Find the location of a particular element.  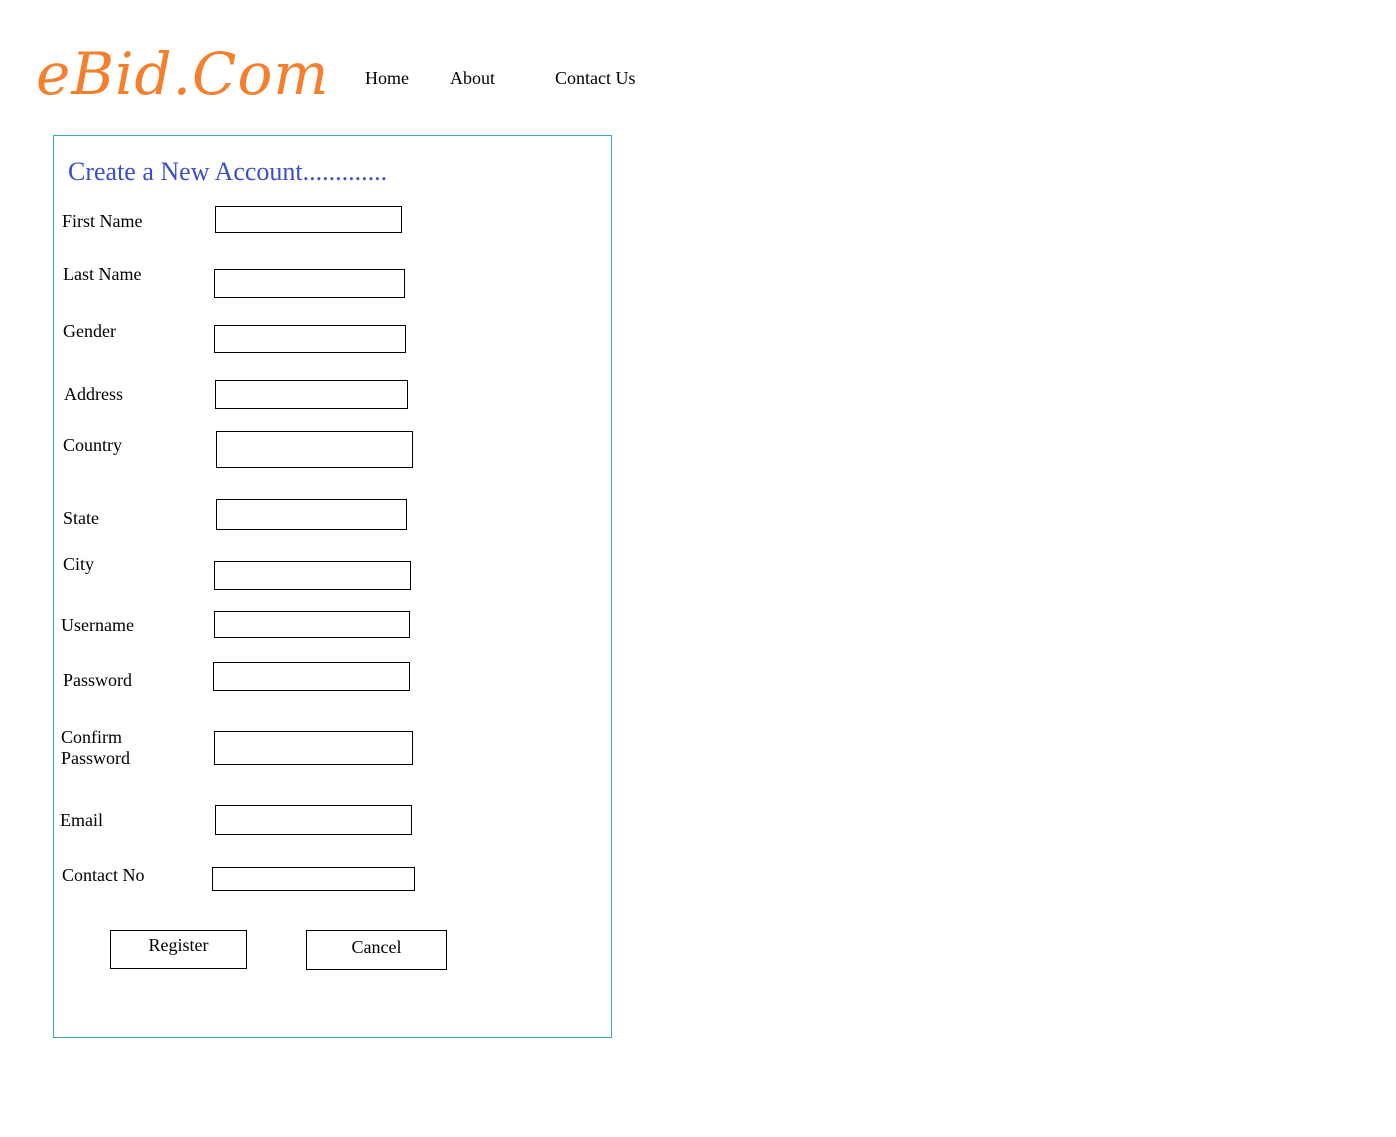

gender-input is located at coordinates (310, 339).